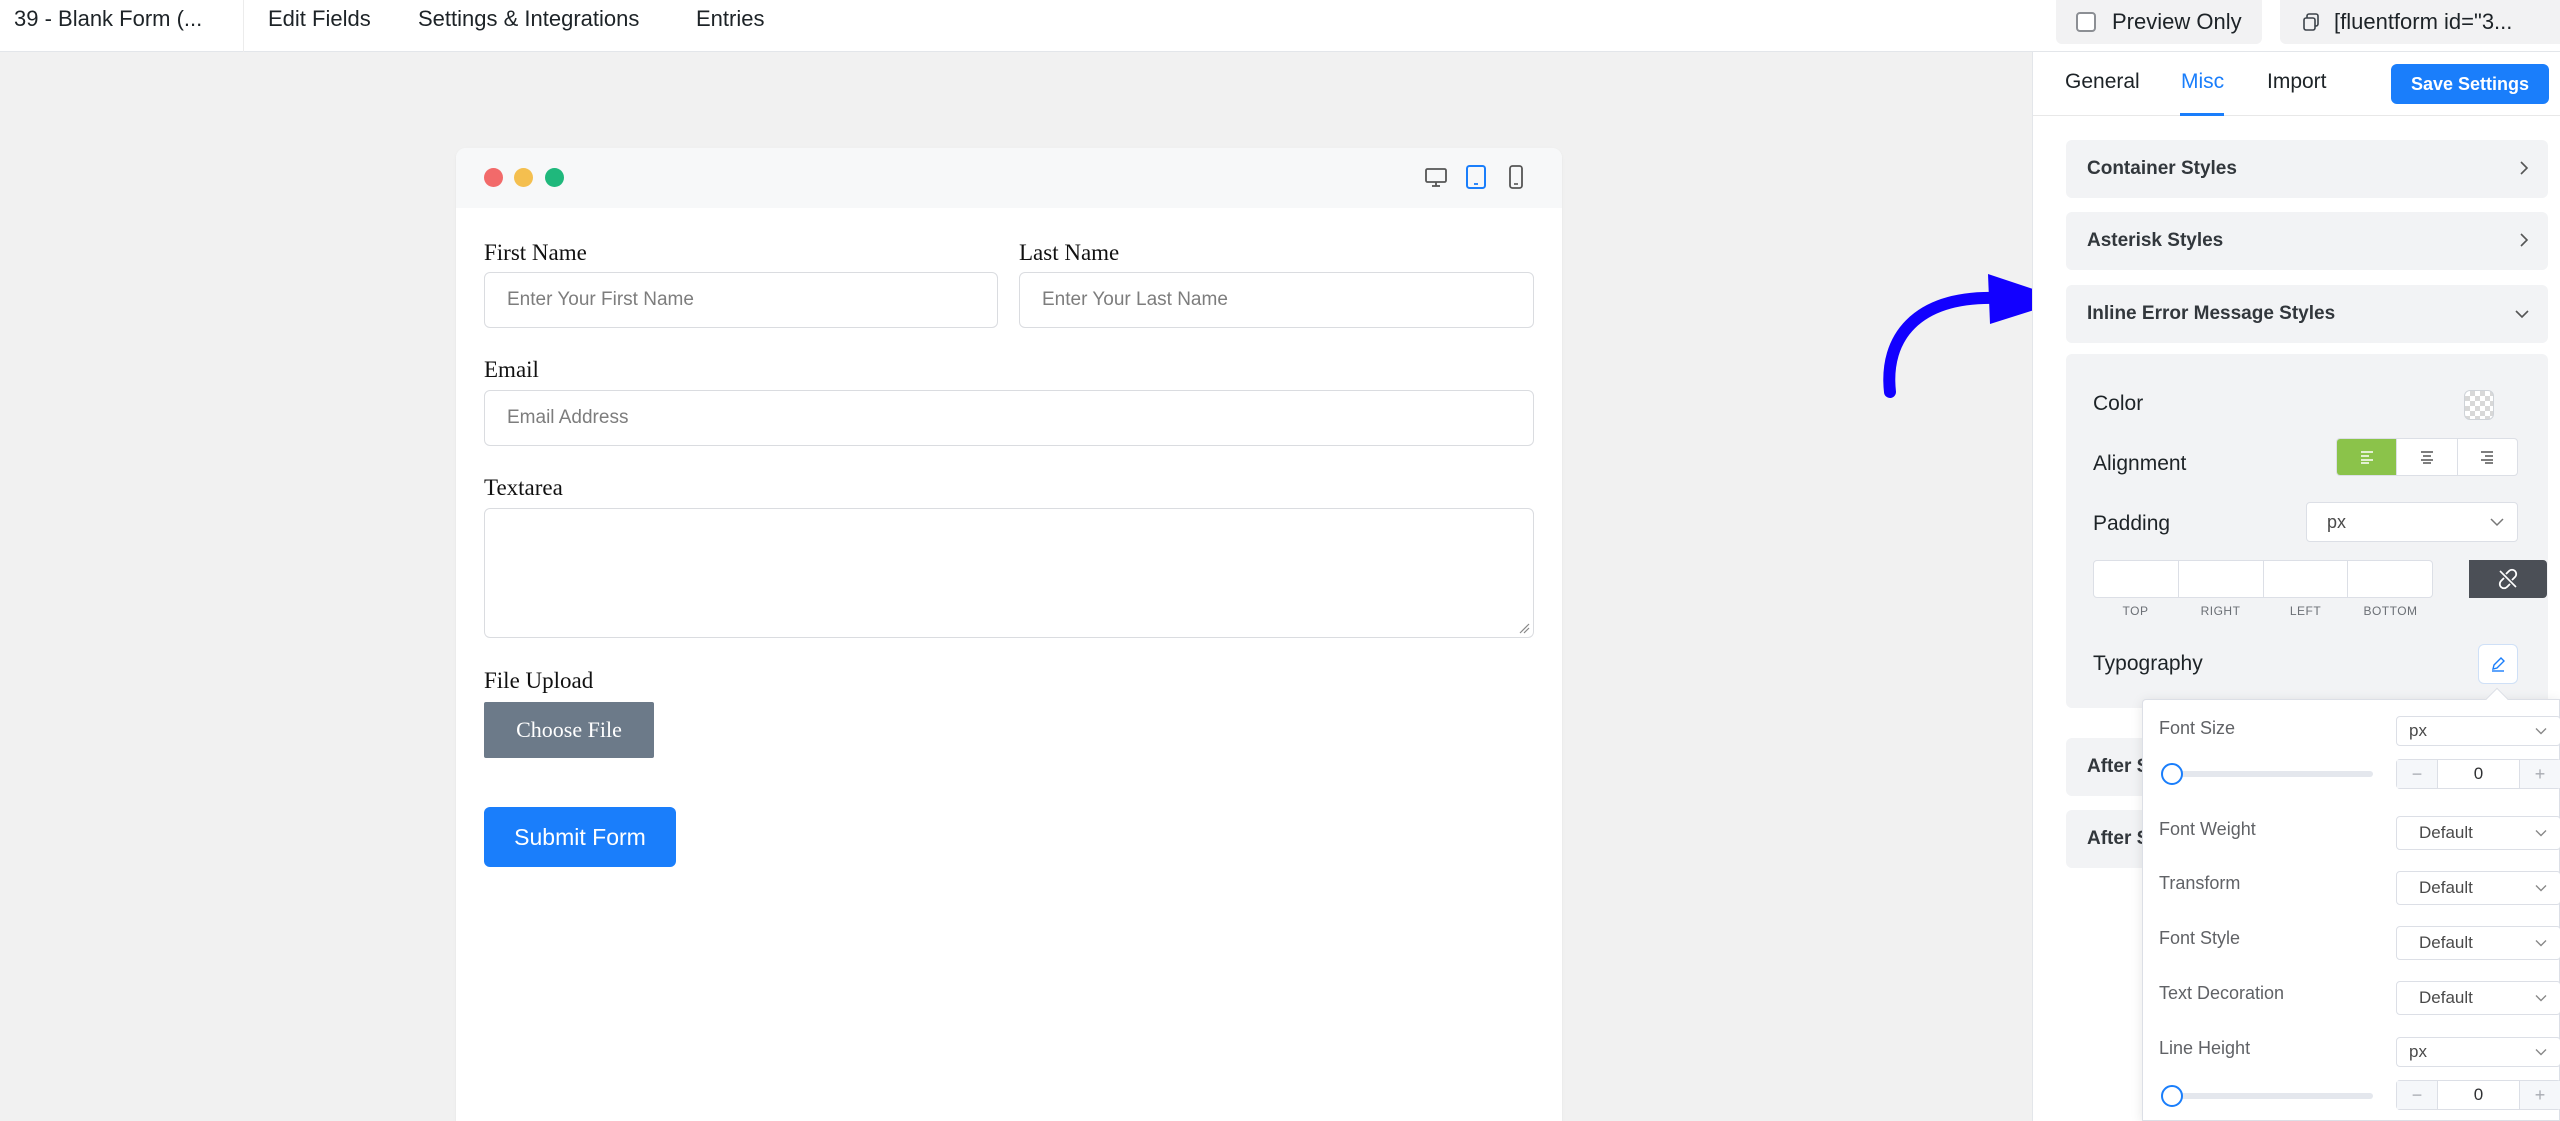  What do you see at coordinates (2205, 1048) in the screenshot?
I see `line-height-label: Line Height` at bounding box center [2205, 1048].